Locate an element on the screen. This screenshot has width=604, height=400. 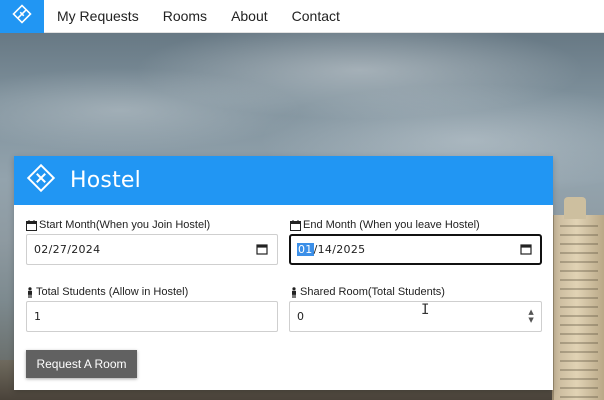
total-students-label-text: Total Students (Allow in Hostel) is located at coordinates (112, 292).